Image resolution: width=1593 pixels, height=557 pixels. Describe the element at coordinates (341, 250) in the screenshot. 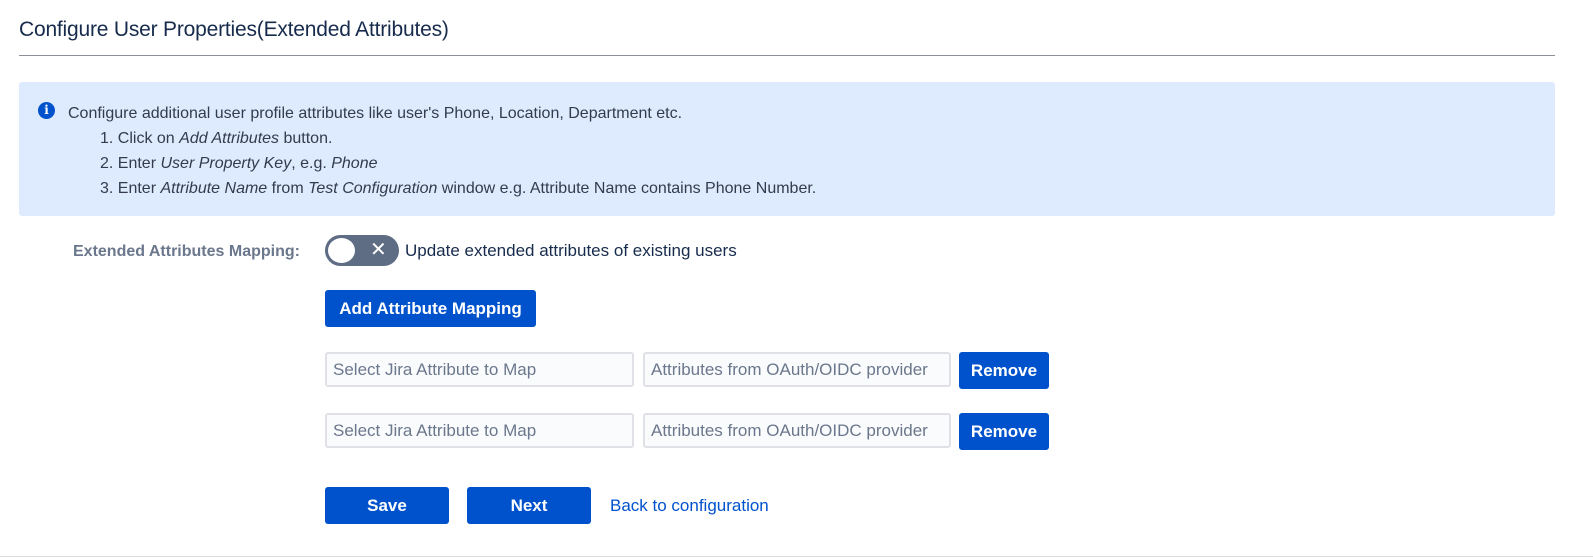

I see `toggle-knob` at that location.